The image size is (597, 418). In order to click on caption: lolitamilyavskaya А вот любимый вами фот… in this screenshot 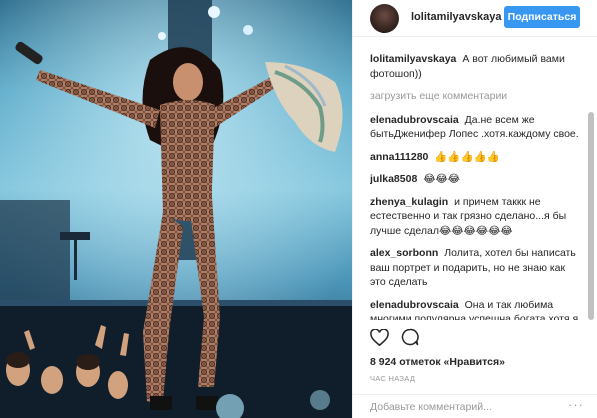, I will do `click(476, 66)`.